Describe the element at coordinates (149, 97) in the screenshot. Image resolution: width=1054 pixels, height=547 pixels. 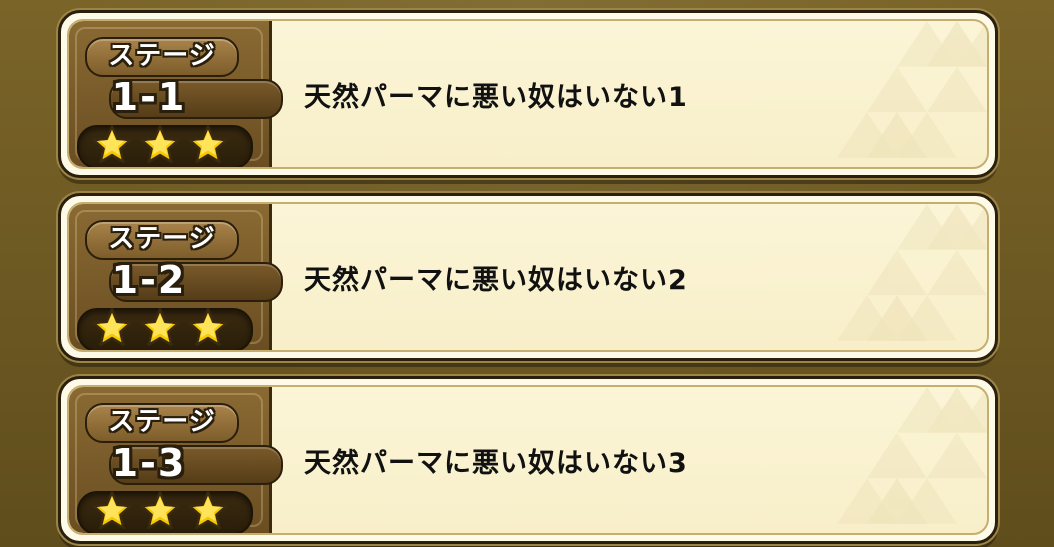
I see `stage-number: 1-1` at that location.